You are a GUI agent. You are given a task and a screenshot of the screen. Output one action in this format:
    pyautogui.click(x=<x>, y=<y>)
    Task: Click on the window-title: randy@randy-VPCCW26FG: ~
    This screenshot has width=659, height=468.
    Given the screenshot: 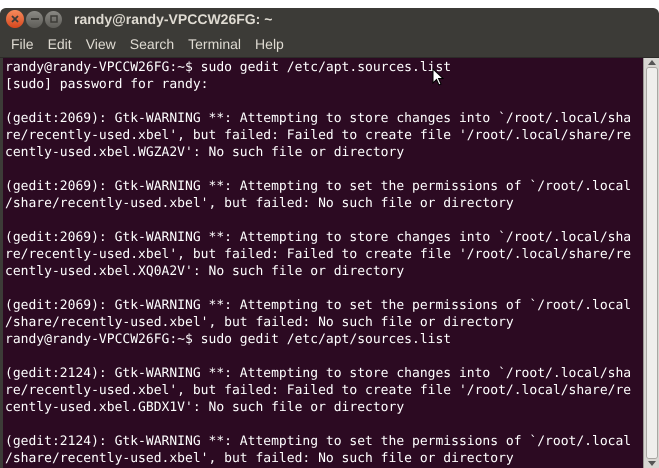 What is the action you would take?
    pyautogui.click(x=173, y=19)
    